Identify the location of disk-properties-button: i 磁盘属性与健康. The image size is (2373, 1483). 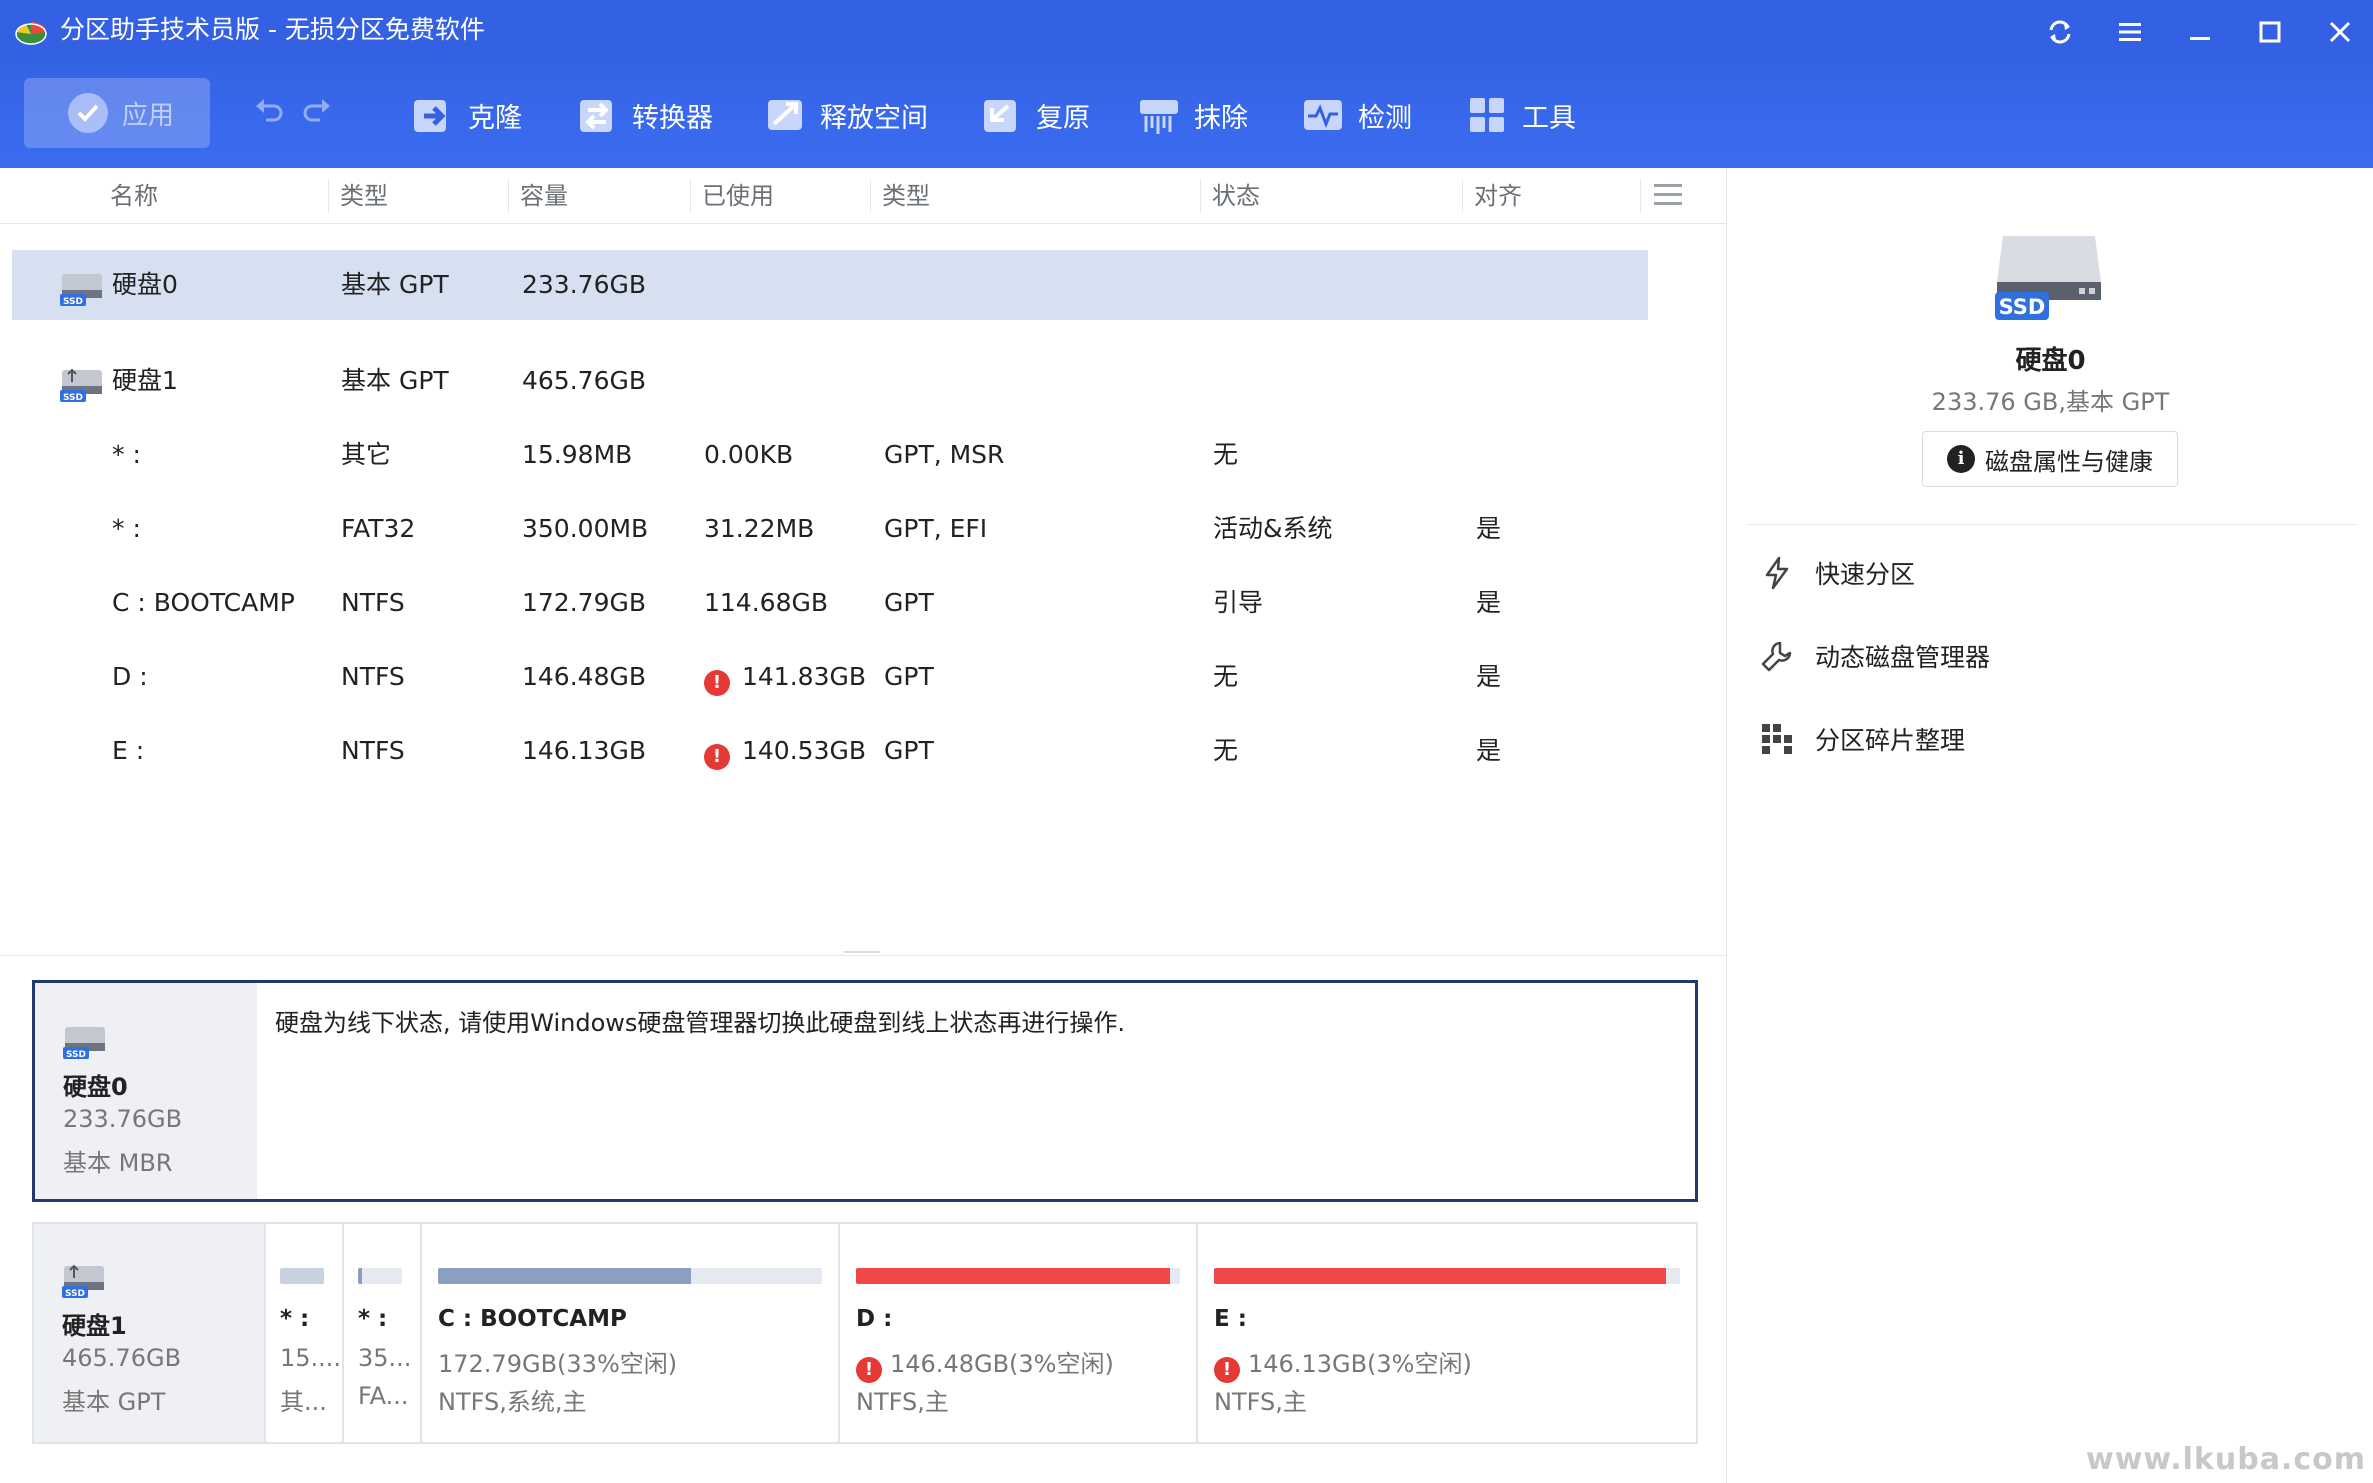
(2050, 459).